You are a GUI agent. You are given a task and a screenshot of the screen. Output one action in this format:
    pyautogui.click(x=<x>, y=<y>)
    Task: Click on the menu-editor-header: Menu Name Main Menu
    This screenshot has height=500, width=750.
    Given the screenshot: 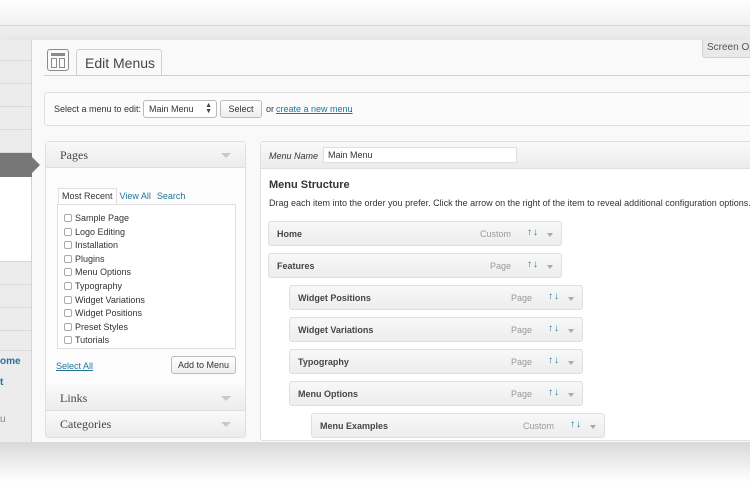 What is the action you would take?
    pyautogui.click(x=505, y=155)
    